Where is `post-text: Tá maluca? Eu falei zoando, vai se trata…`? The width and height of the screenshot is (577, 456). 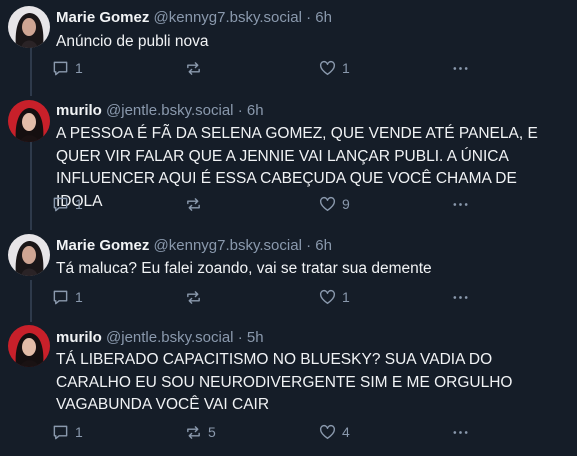 post-text: Tá maluca? Eu falei zoando, vai se trata… is located at coordinates (244, 268).